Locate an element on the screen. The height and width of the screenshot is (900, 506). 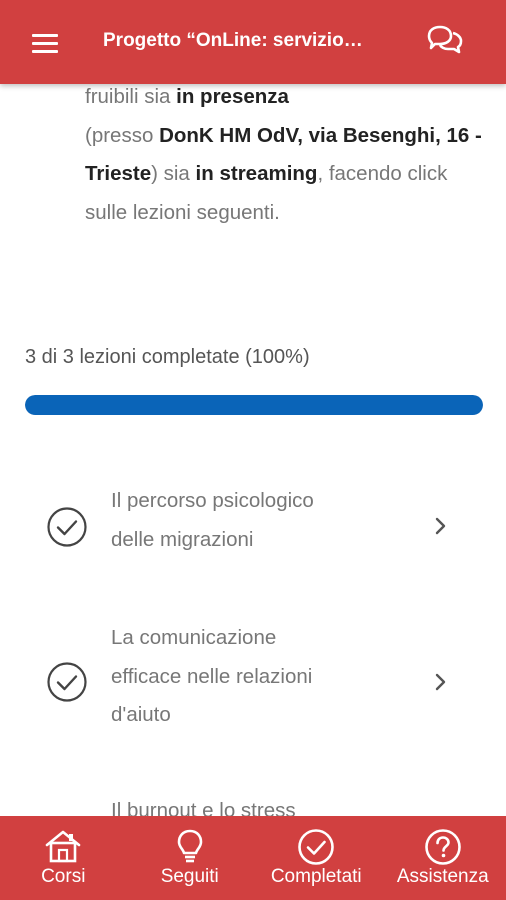
bottom-nav: Corsi Seguiti Completati Assistenza is located at coordinates (253, 858).